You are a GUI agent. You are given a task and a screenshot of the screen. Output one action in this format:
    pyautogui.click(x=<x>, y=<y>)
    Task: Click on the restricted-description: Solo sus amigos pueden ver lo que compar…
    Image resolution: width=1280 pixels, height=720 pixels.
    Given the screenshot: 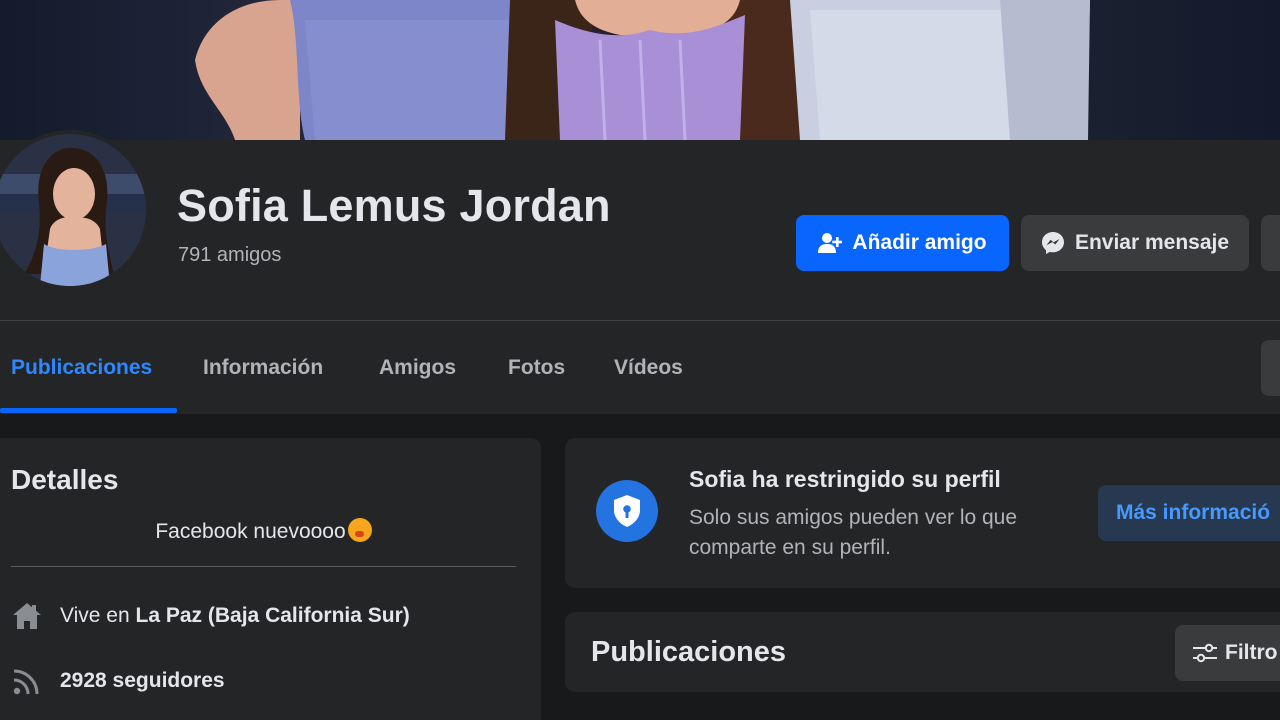 What is the action you would take?
    pyautogui.click(x=879, y=533)
    